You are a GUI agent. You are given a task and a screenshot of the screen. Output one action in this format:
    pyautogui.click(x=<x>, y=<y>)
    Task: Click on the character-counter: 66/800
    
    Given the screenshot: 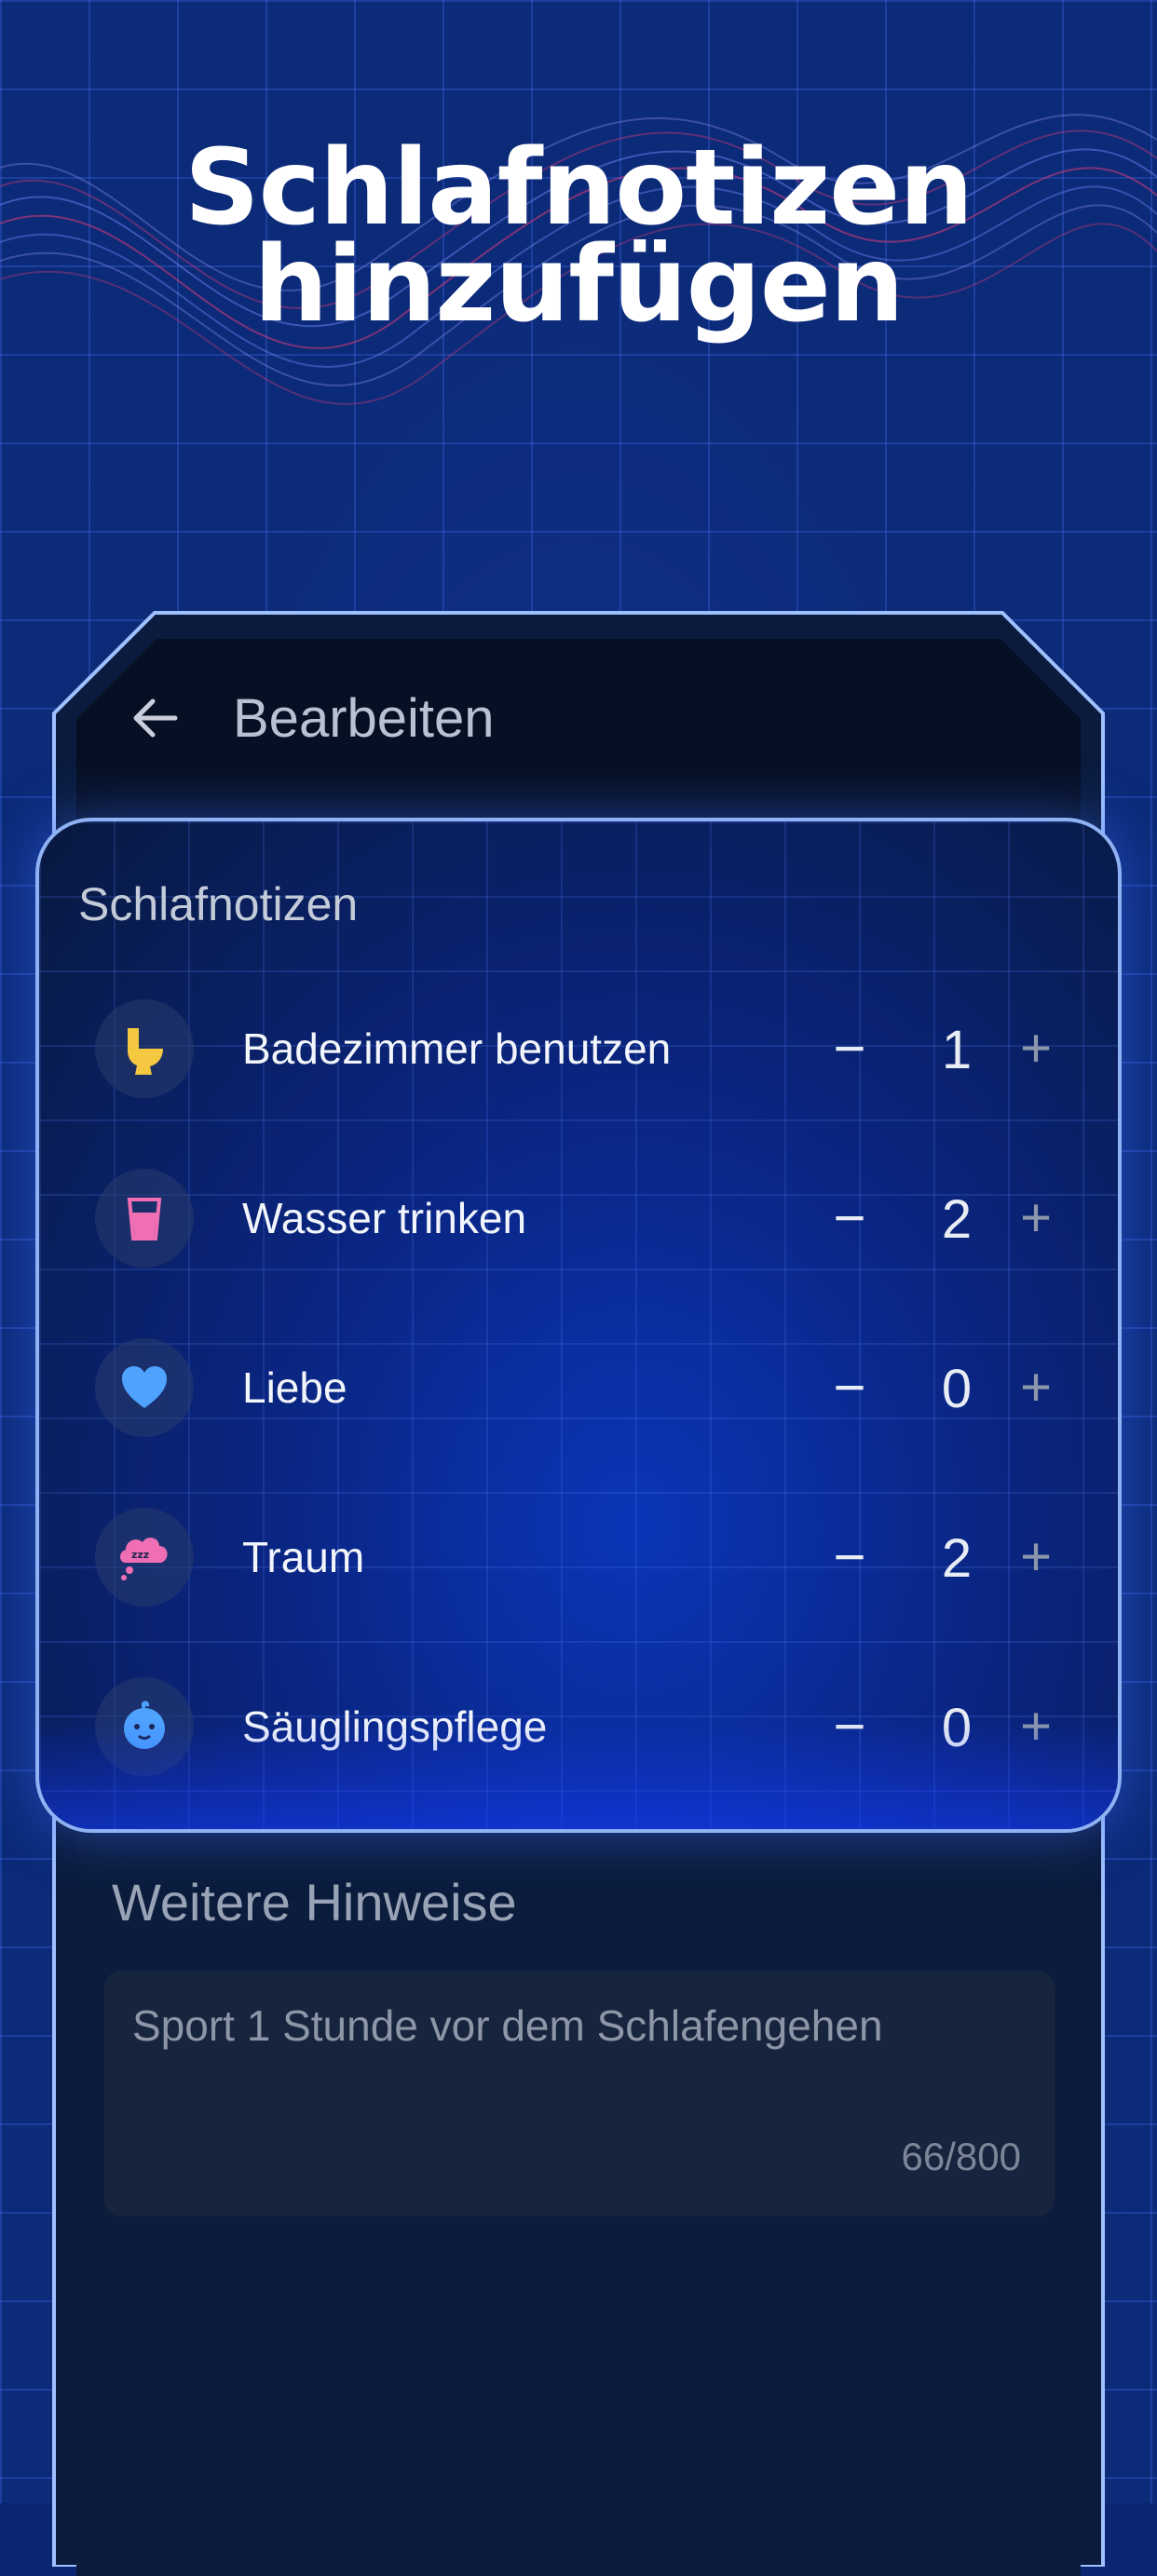 What is the action you would take?
    pyautogui.click(x=961, y=2156)
    